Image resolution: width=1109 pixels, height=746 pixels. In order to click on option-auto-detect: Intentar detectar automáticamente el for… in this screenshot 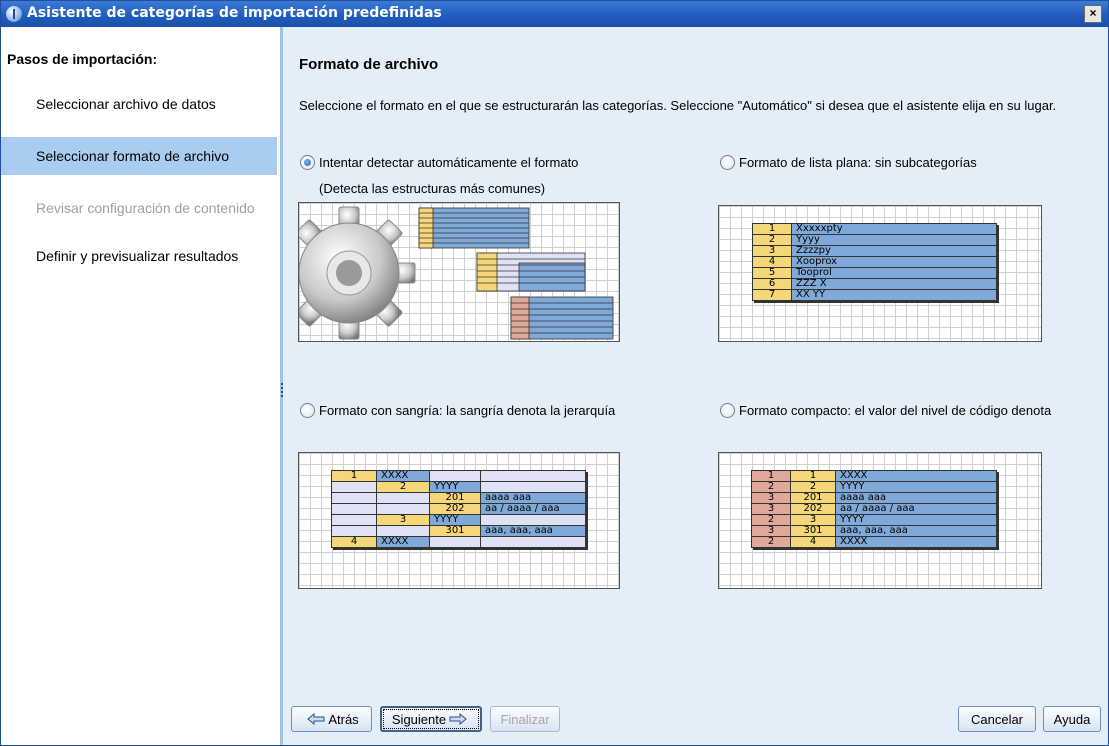, I will do `click(439, 162)`.